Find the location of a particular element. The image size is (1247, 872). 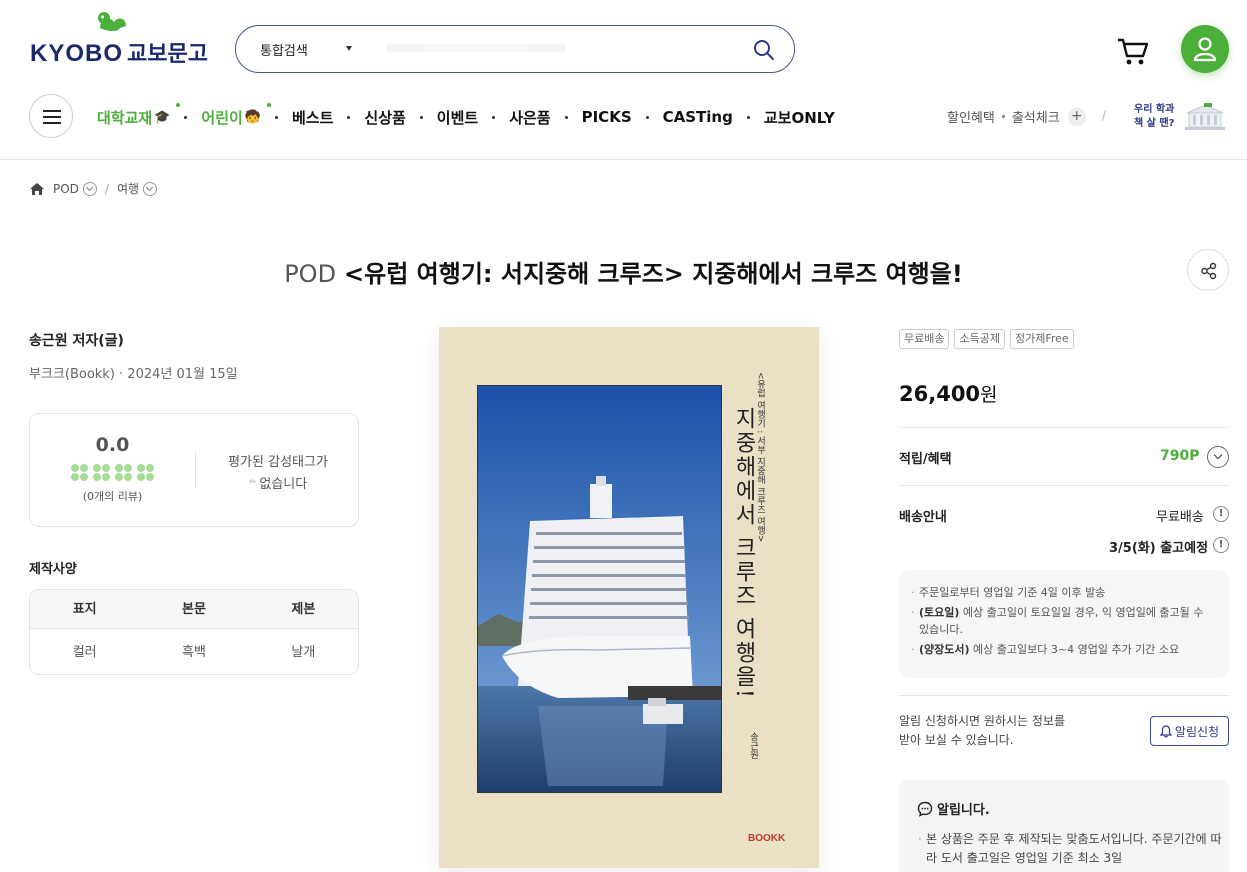

hamburger-icon is located at coordinates (52, 117).